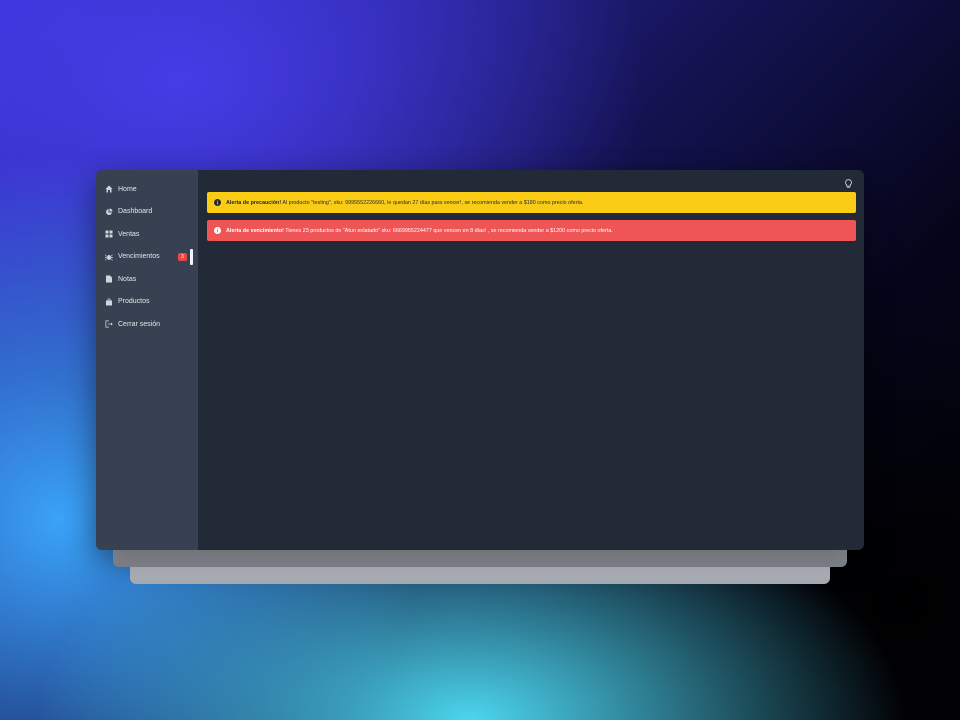 This screenshot has width=960, height=720. Describe the element at coordinates (147, 234) in the screenshot. I see `sidebar-item-ventas: Ventas` at that location.